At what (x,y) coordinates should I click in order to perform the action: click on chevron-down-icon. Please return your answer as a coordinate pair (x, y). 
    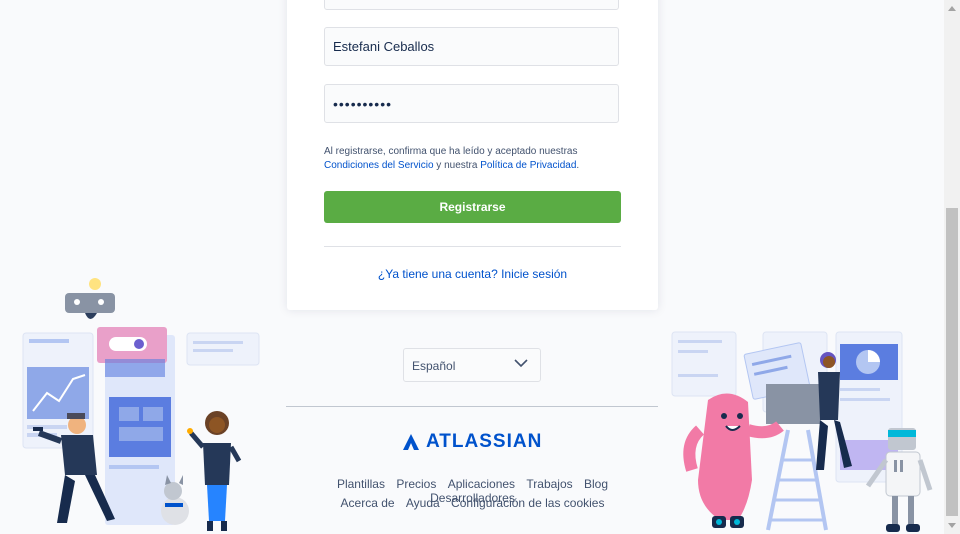
    Looking at the image, I should click on (521, 363).